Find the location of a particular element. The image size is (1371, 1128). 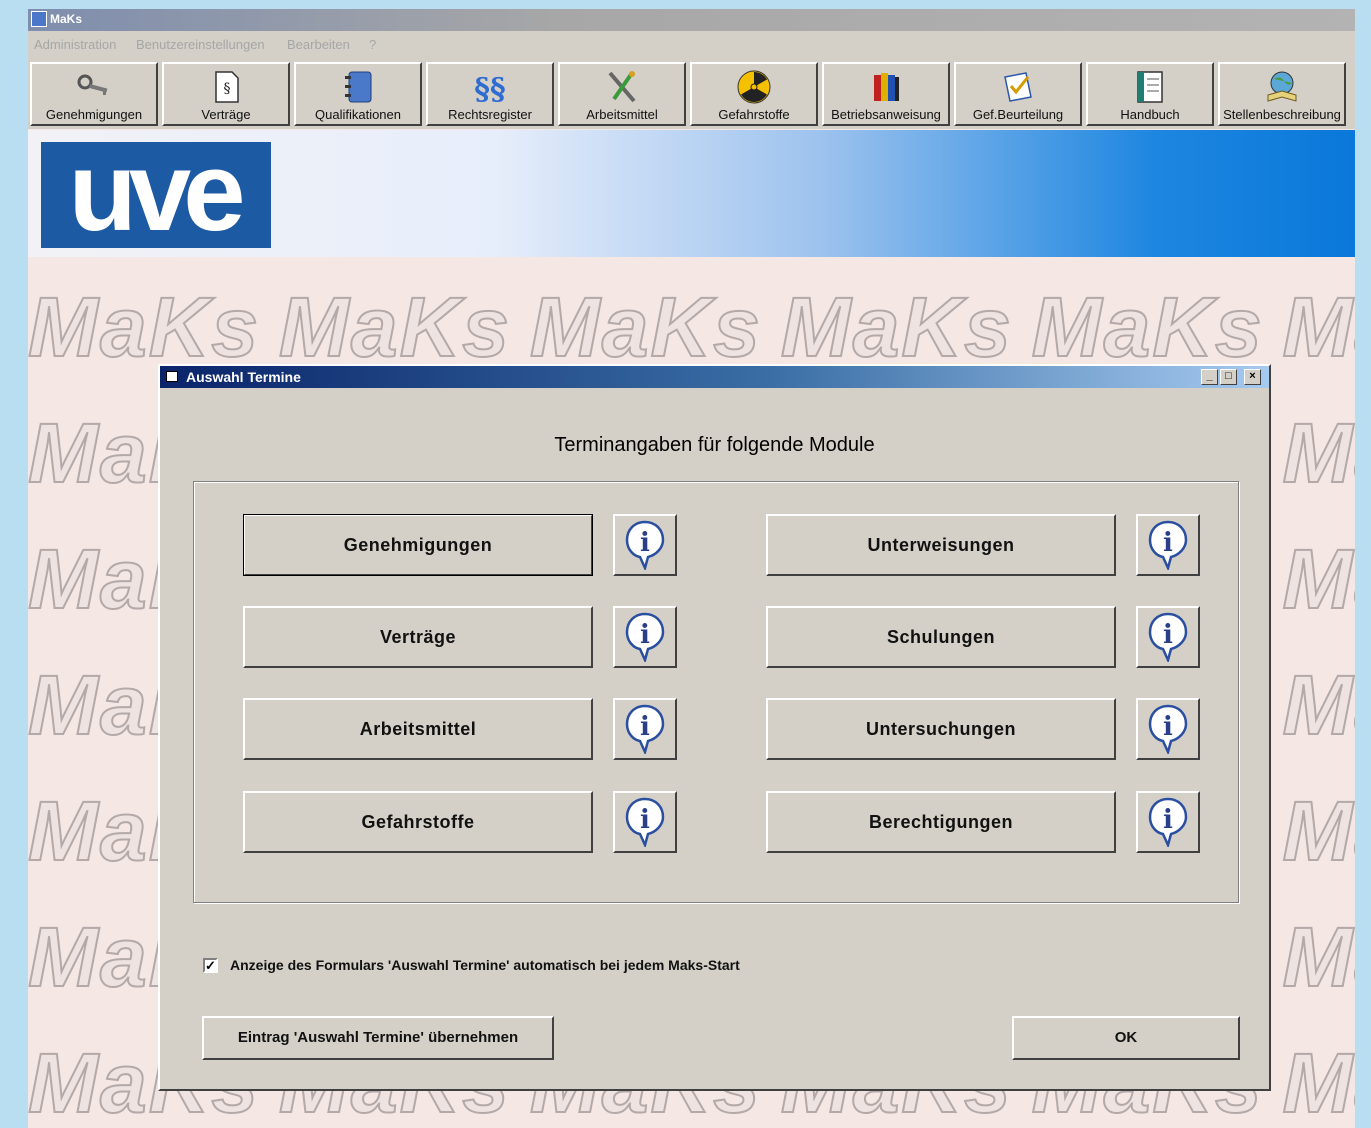

section-sign-icon: §§ is located at coordinates (489, 88).